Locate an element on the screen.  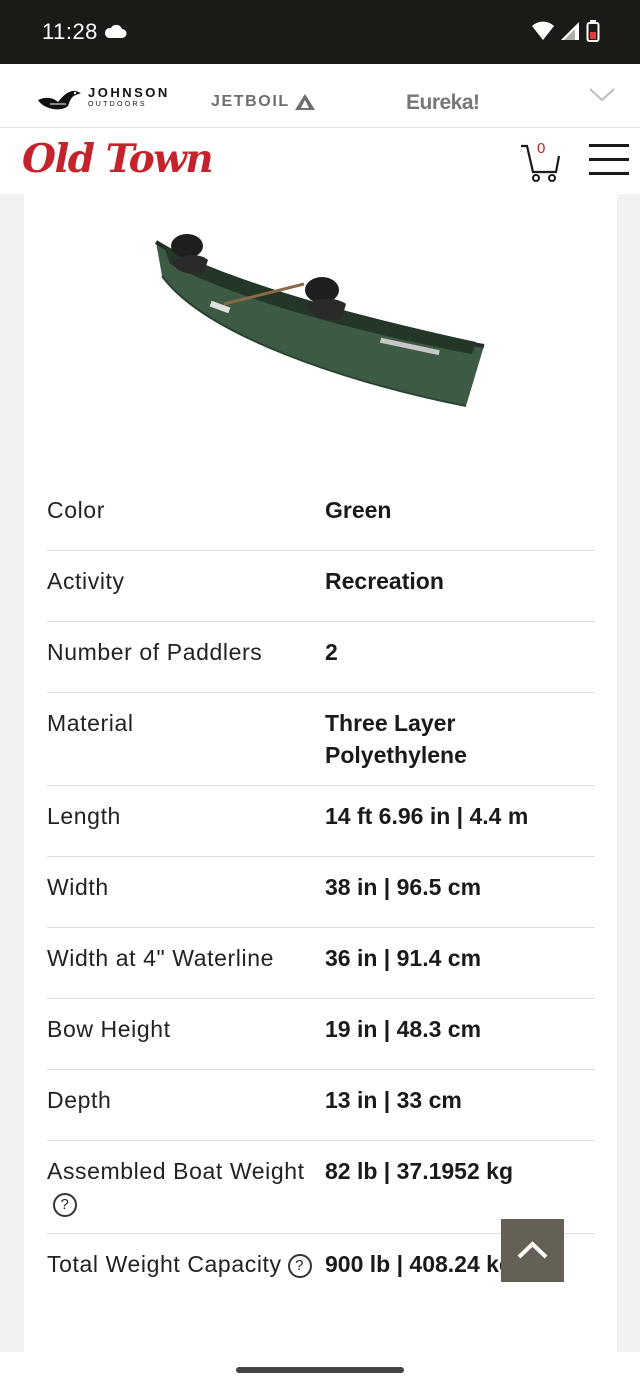
spec-label: Depth is located at coordinates (186, 1105).